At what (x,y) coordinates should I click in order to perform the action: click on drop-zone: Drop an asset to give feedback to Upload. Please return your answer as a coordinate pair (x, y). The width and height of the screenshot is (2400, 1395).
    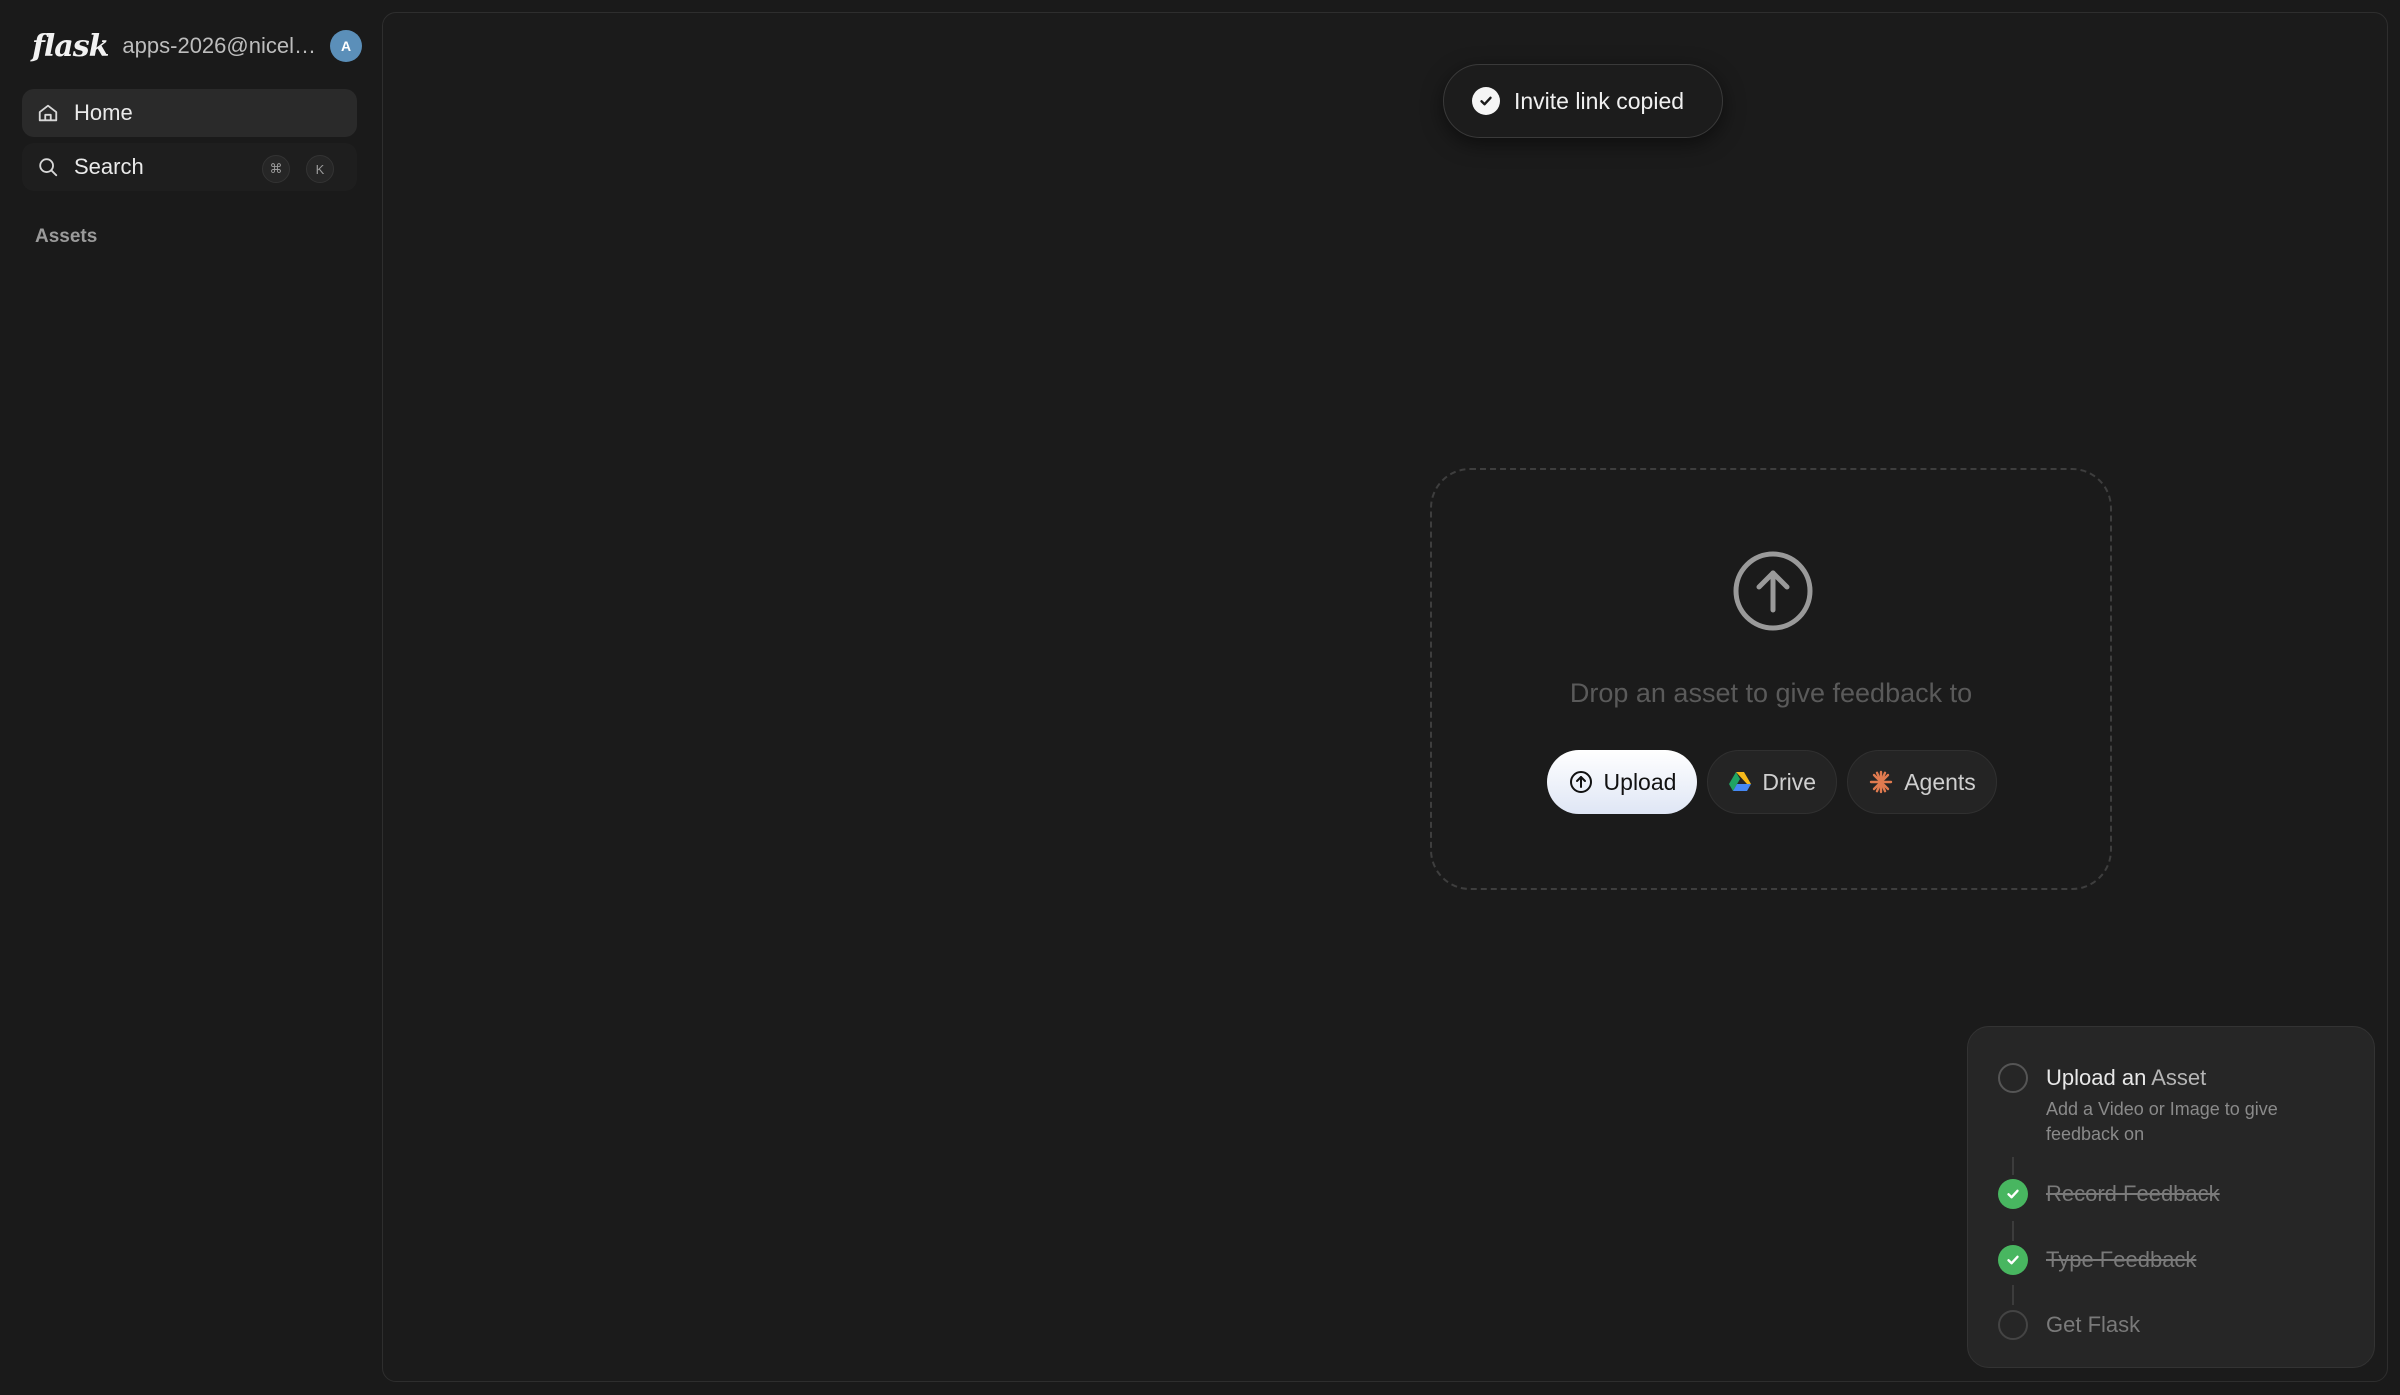
    Looking at the image, I should click on (1771, 679).